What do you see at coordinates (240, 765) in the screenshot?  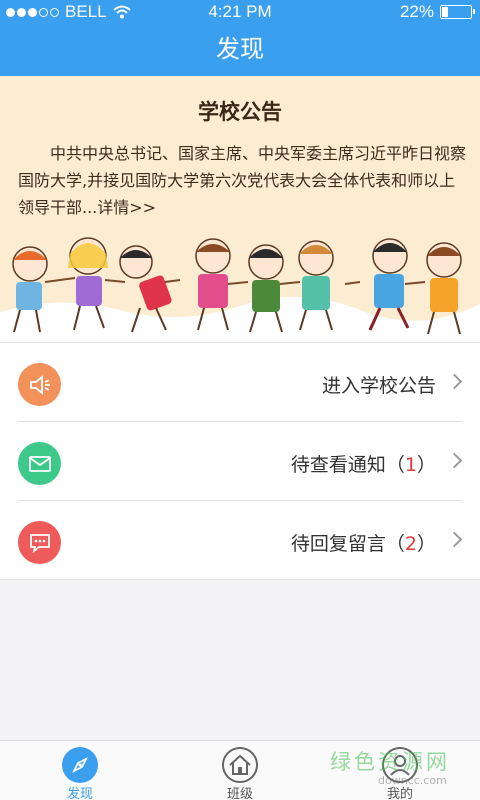 I see `home-icon` at bounding box center [240, 765].